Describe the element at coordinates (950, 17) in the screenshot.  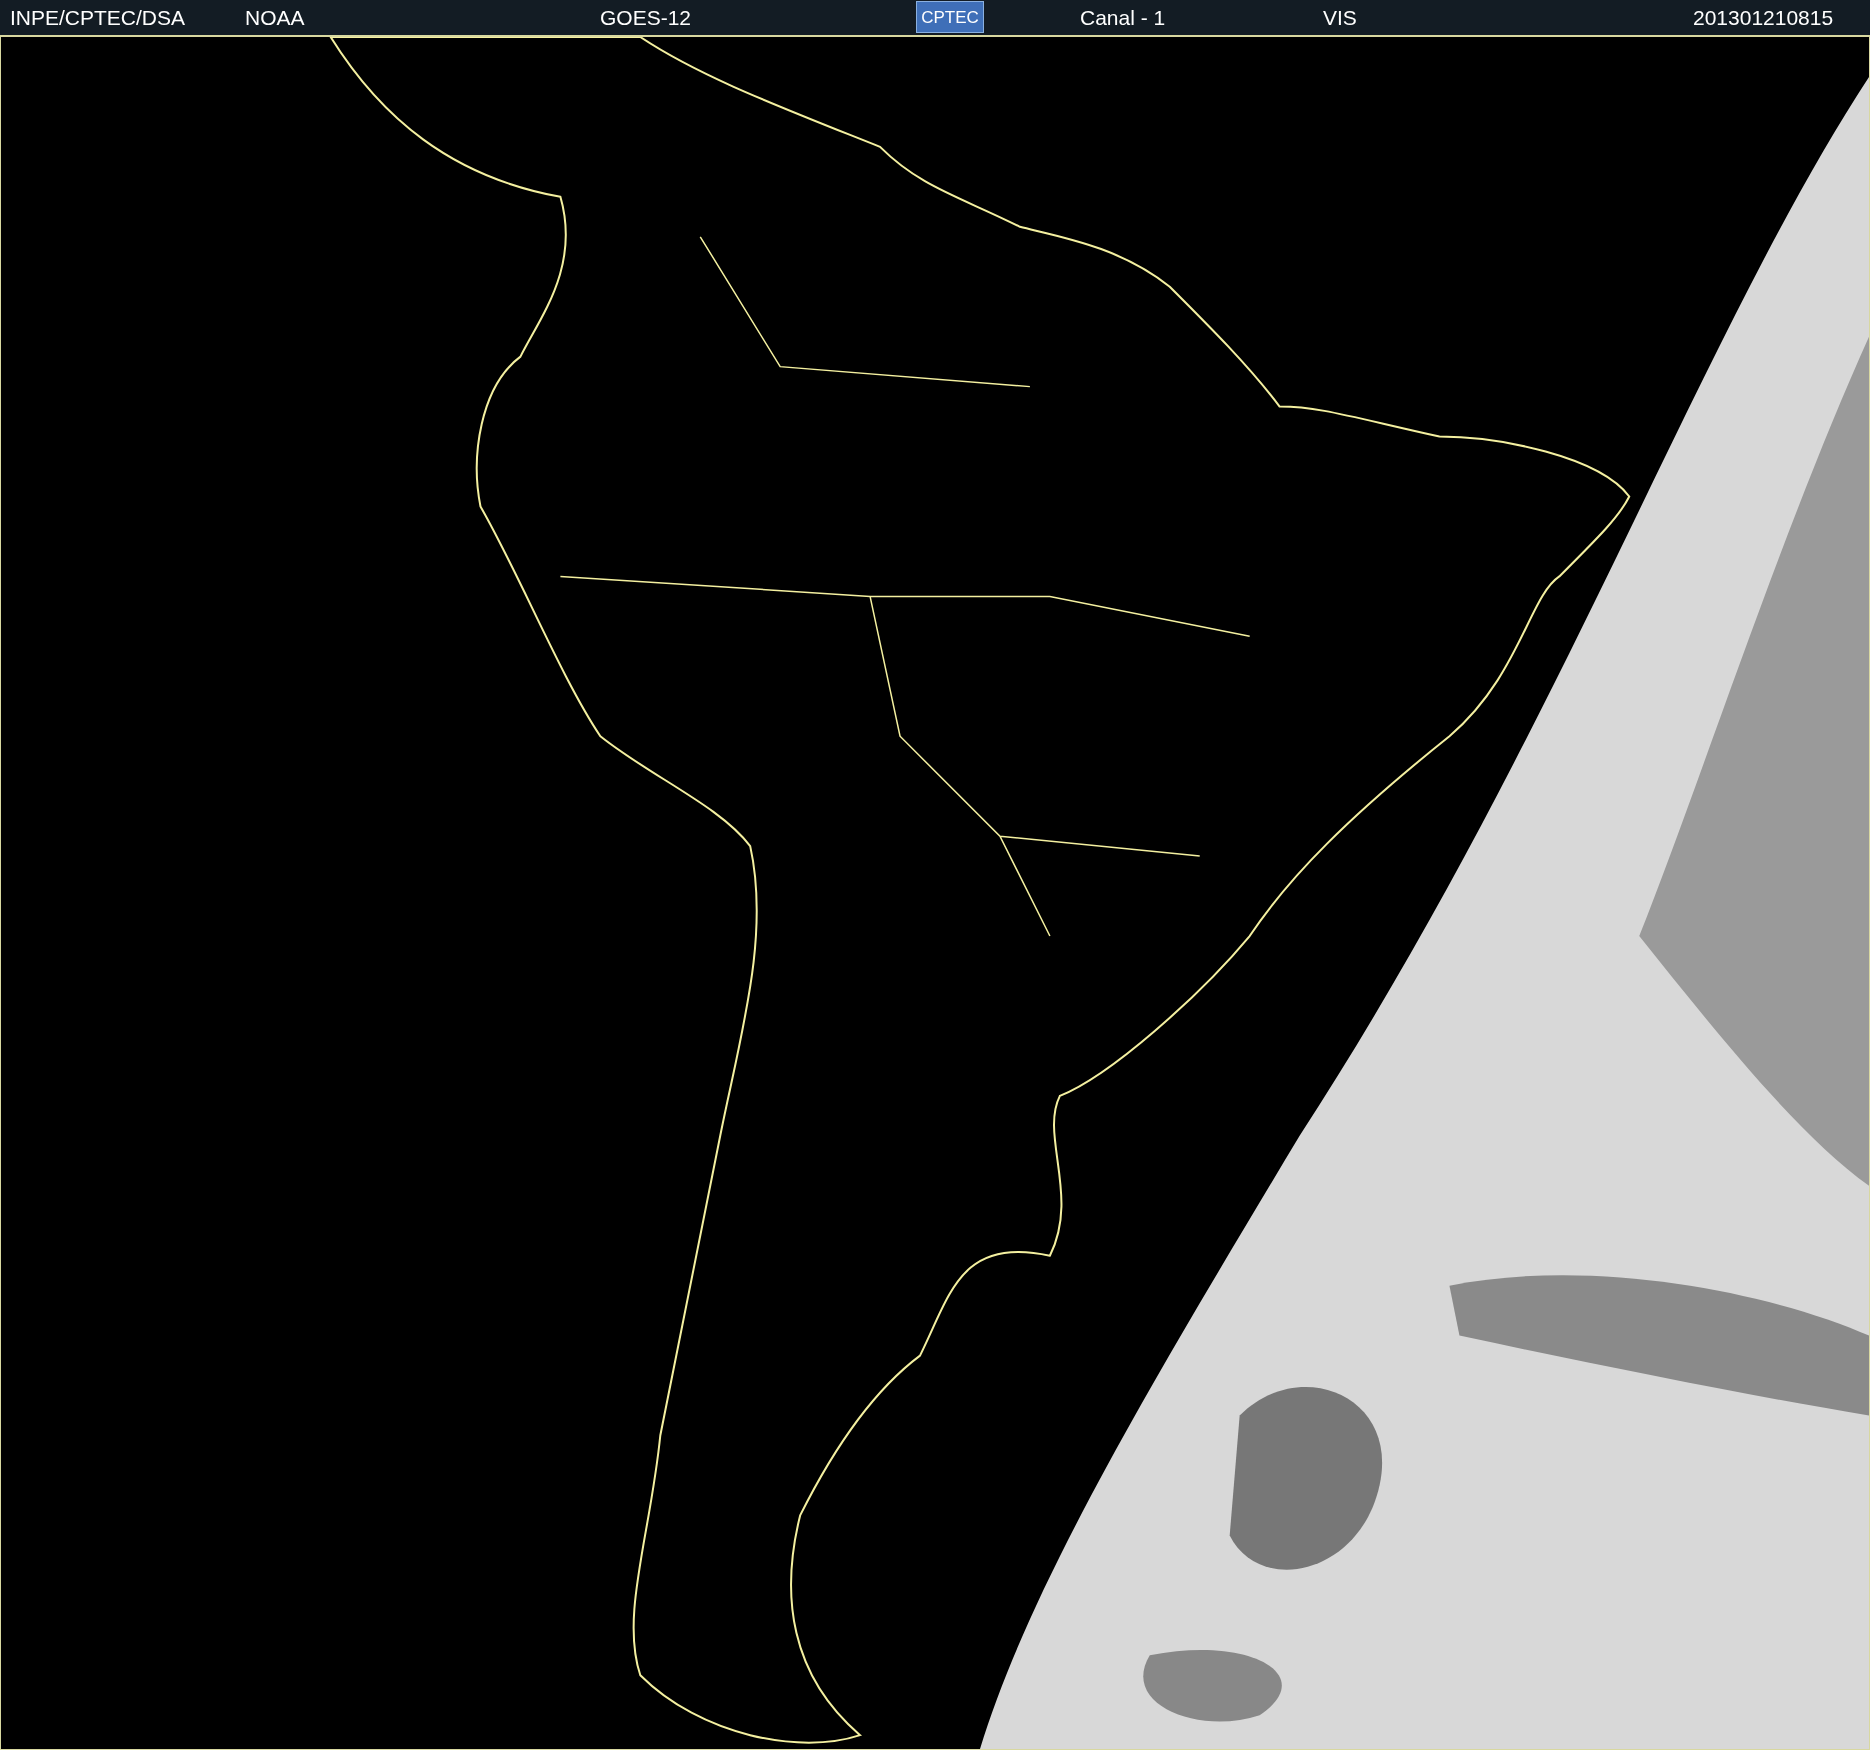
I see `cptec-logo: CPTEC` at that location.